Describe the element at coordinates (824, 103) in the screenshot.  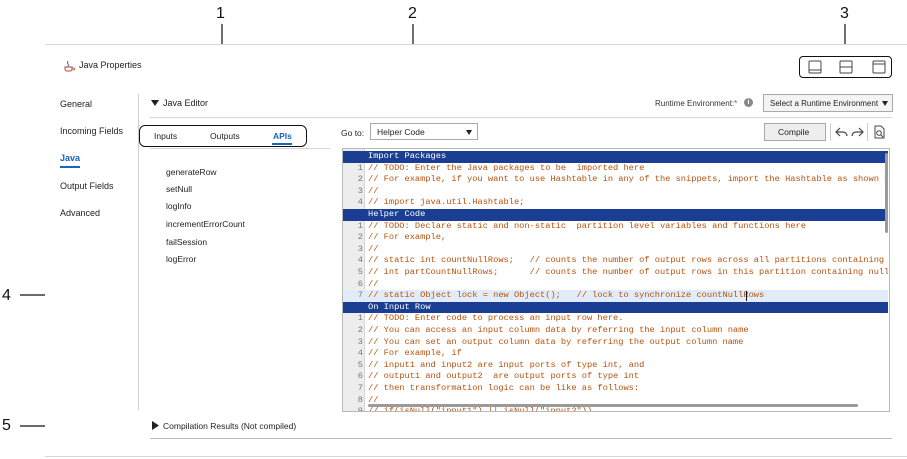
I see `runtime-select-value: Select a Runtime Environment` at that location.